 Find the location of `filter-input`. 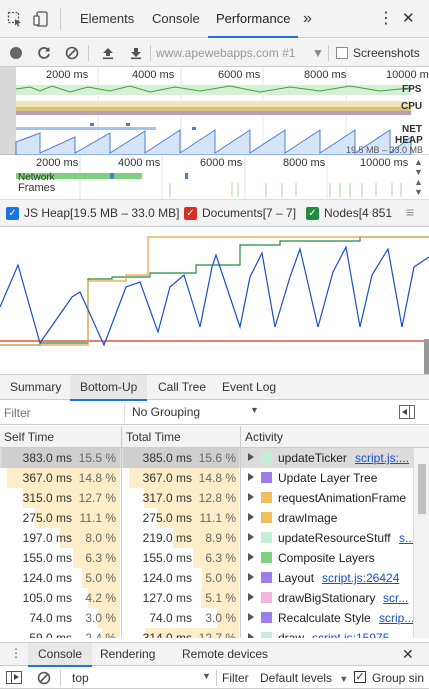

filter-input is located at coordinates (62, 413).